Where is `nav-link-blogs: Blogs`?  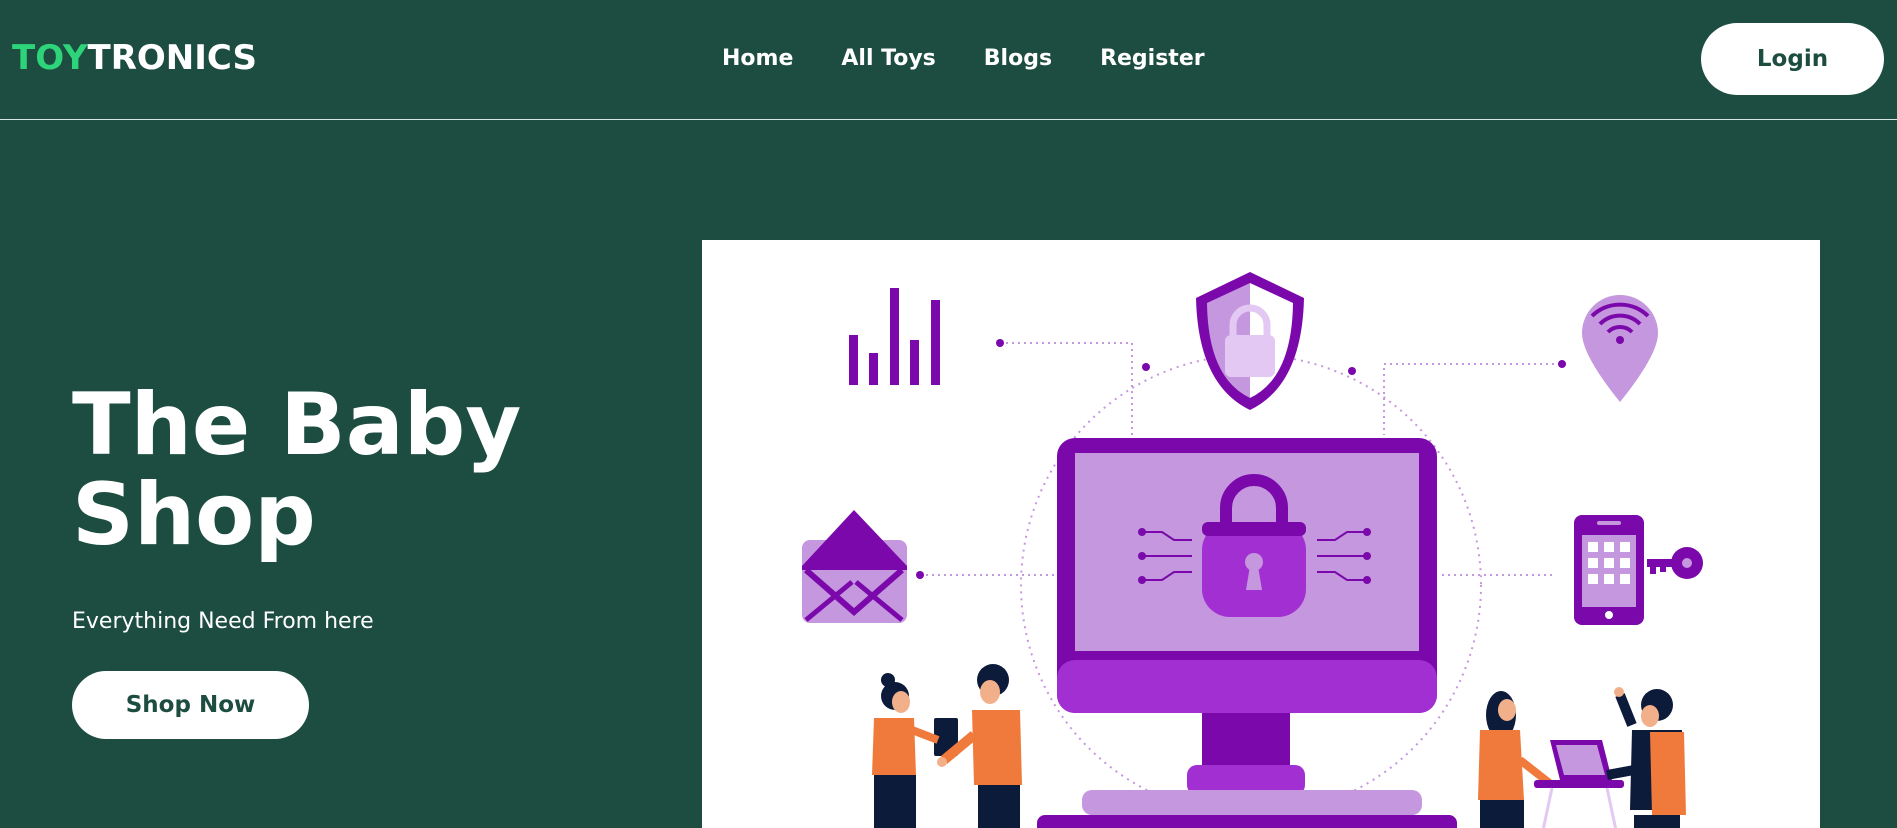 nav-link-blogs: Blogs is located at coordinates (1018, 58).